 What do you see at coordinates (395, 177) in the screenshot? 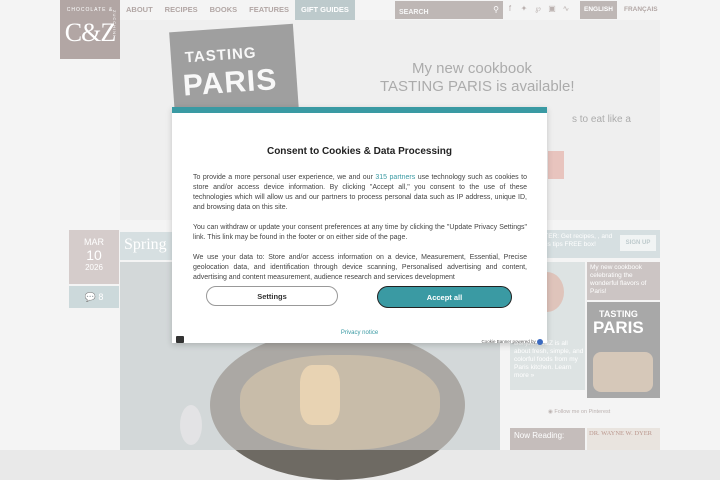
I see `partners-link: 315 partners` at bounding box center [395, 177].